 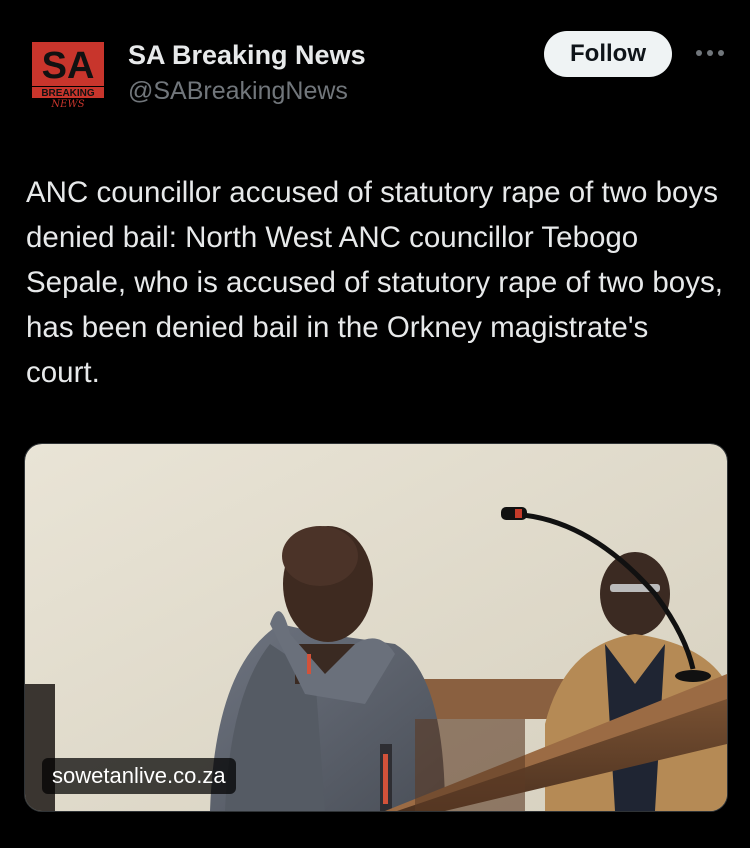 What do you see at coordinates (139, 776) in the screenshot?
I see `link-source-badge: sowetanlive.co.za` at bounding box center [139, 776].